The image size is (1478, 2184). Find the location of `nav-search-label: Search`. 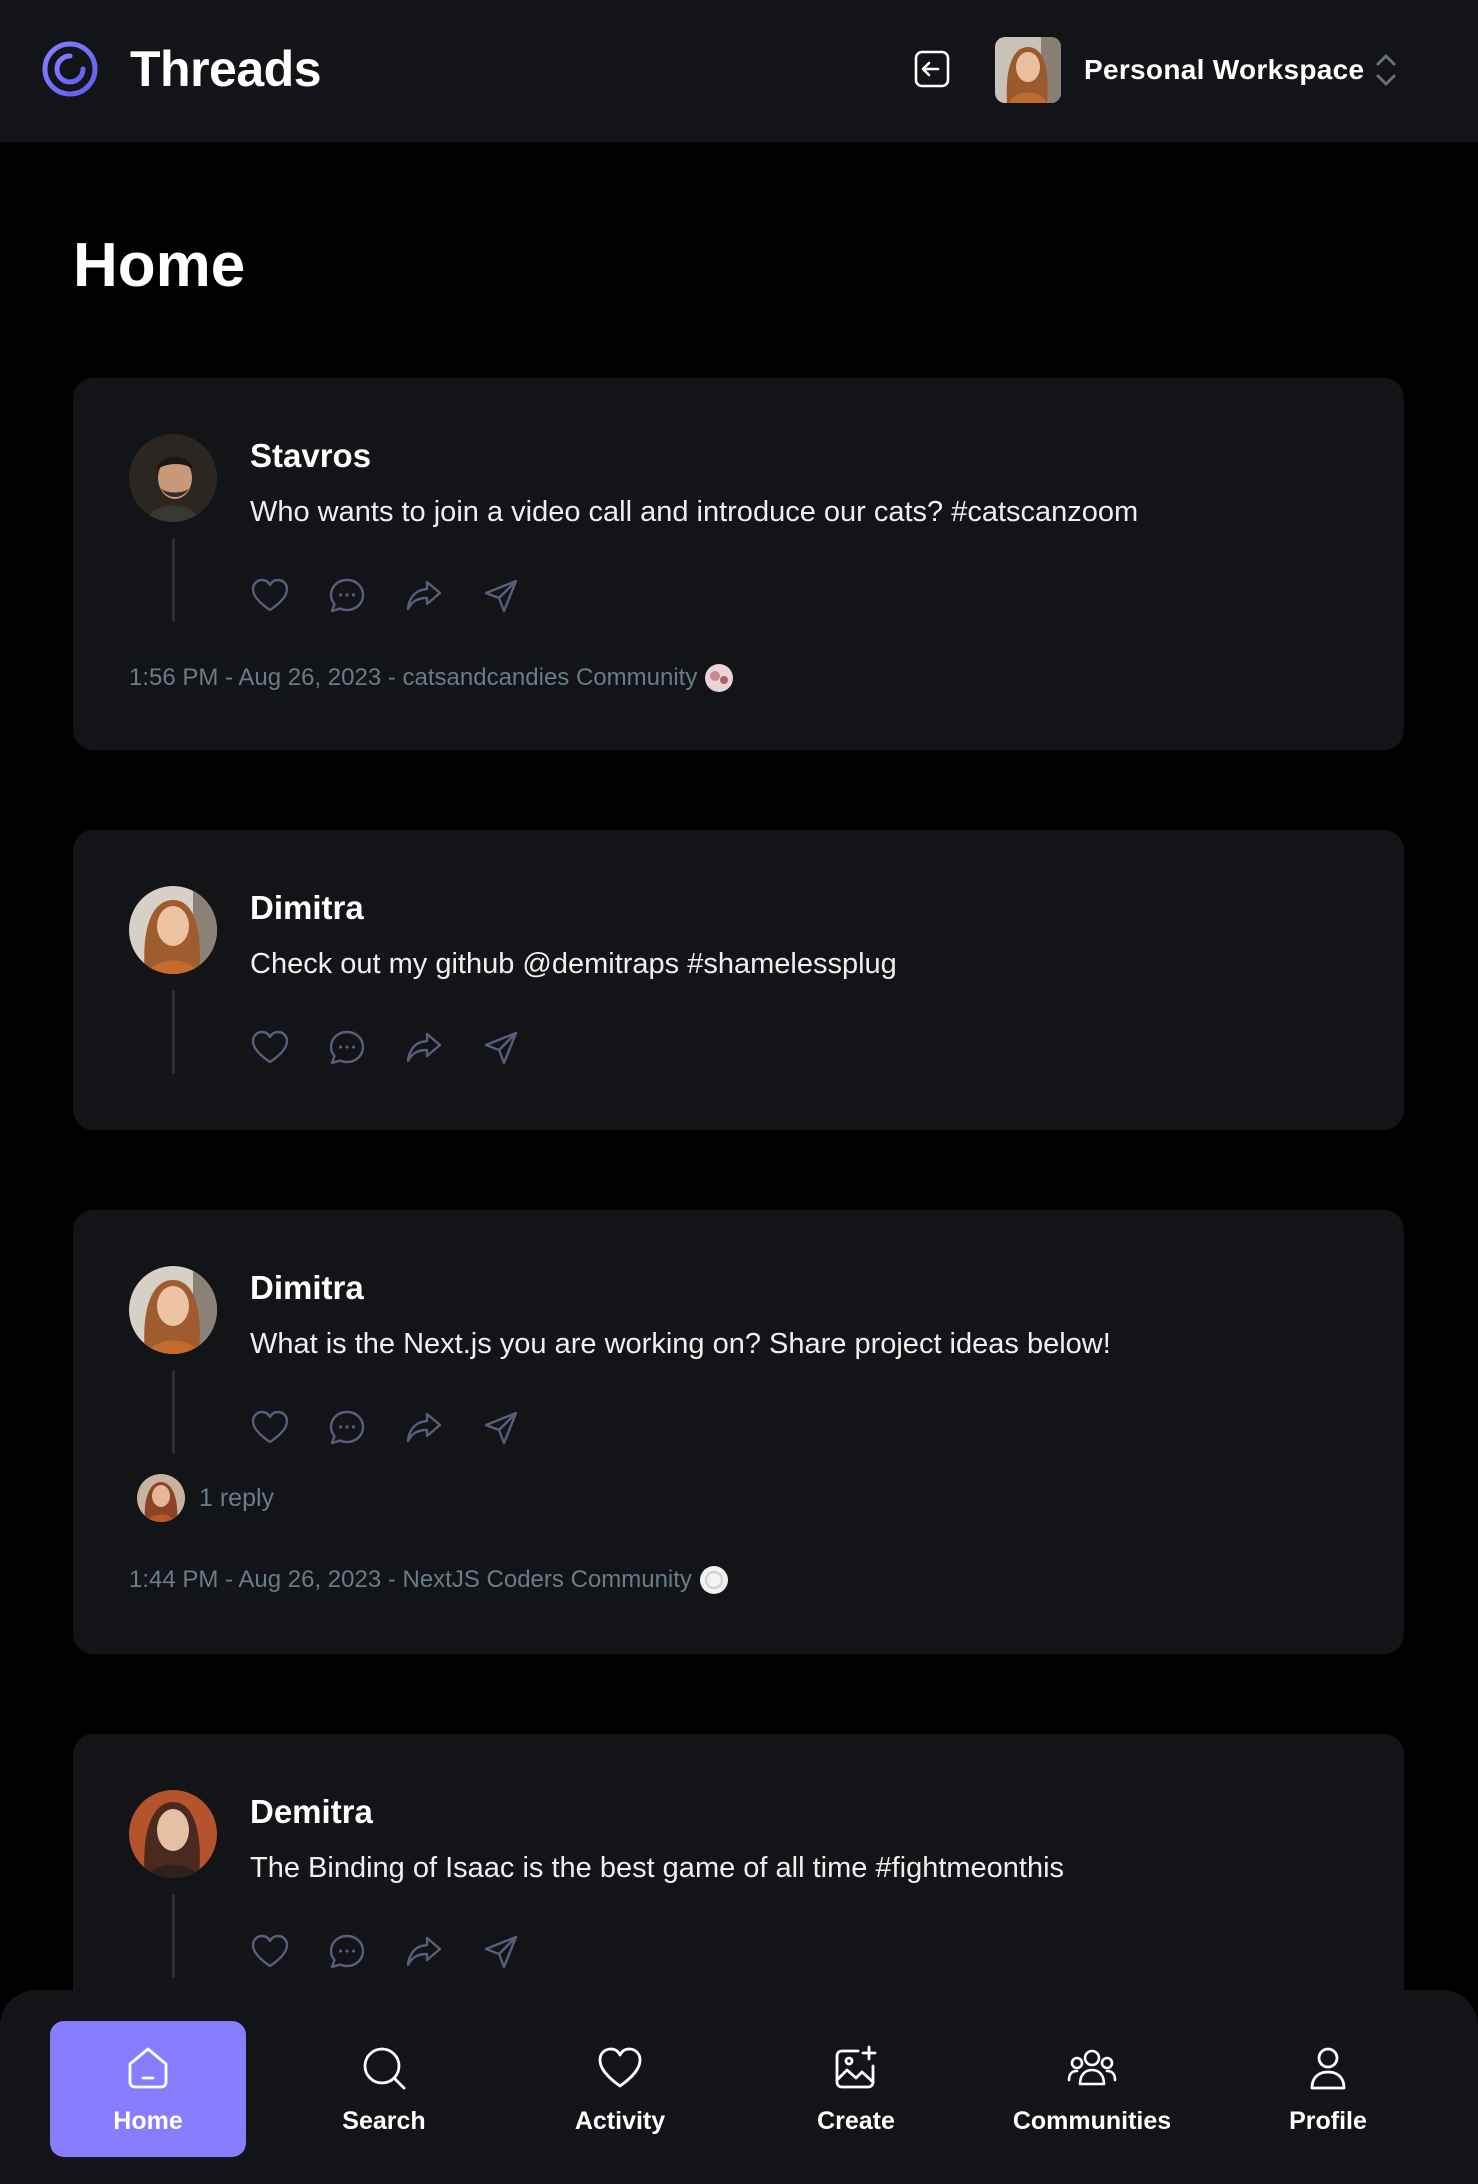

nav-search-label: Search is located at coordinates (384, 2121).